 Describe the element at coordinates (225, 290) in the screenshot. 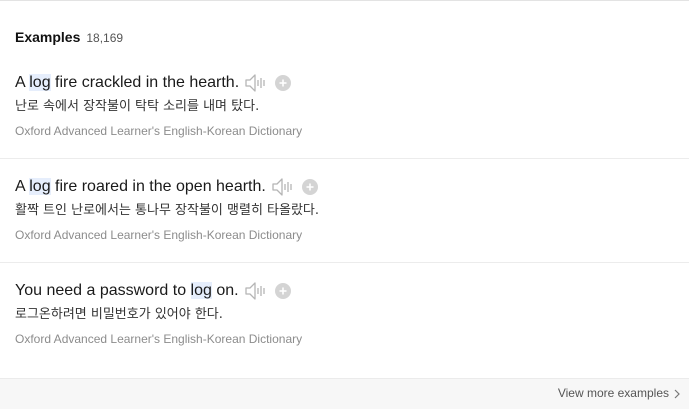

I see `sentence-text-after: on.` at that location.